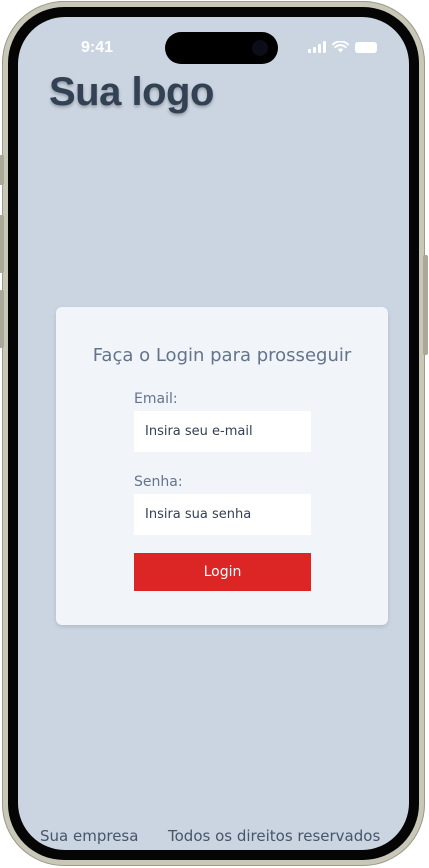 The height and width of the screenshot is (868, 429). I want to click on password-field, so click(222, 514).